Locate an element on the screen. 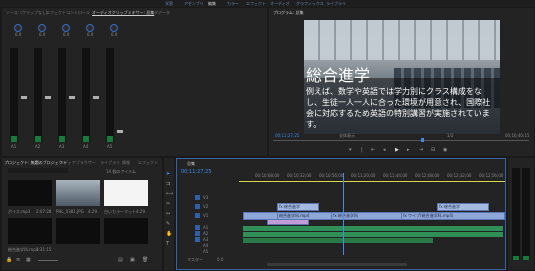 The width and height of the screenshot is (535, 271). channel-label: A5 is located at coordinates (110, 146).